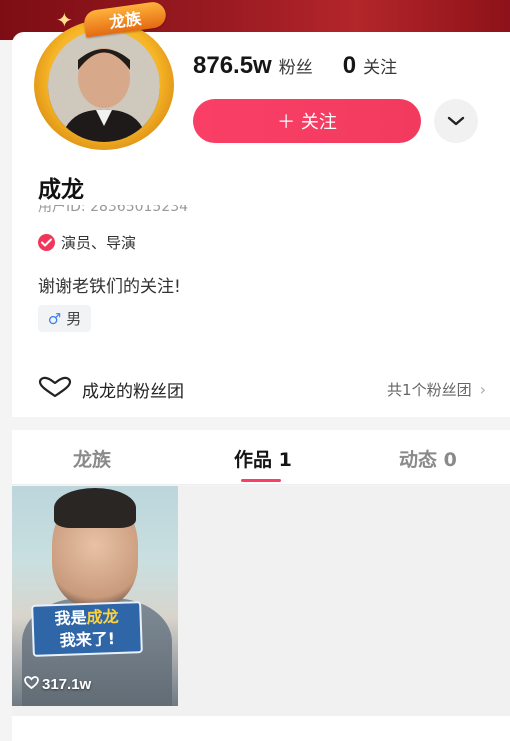 Image resolution: width=510 pixels, height=741 pixels. Describe the element at coordinates (64, 318) in the screenshot. I see `gender-tag: ♂ 男` at that location.